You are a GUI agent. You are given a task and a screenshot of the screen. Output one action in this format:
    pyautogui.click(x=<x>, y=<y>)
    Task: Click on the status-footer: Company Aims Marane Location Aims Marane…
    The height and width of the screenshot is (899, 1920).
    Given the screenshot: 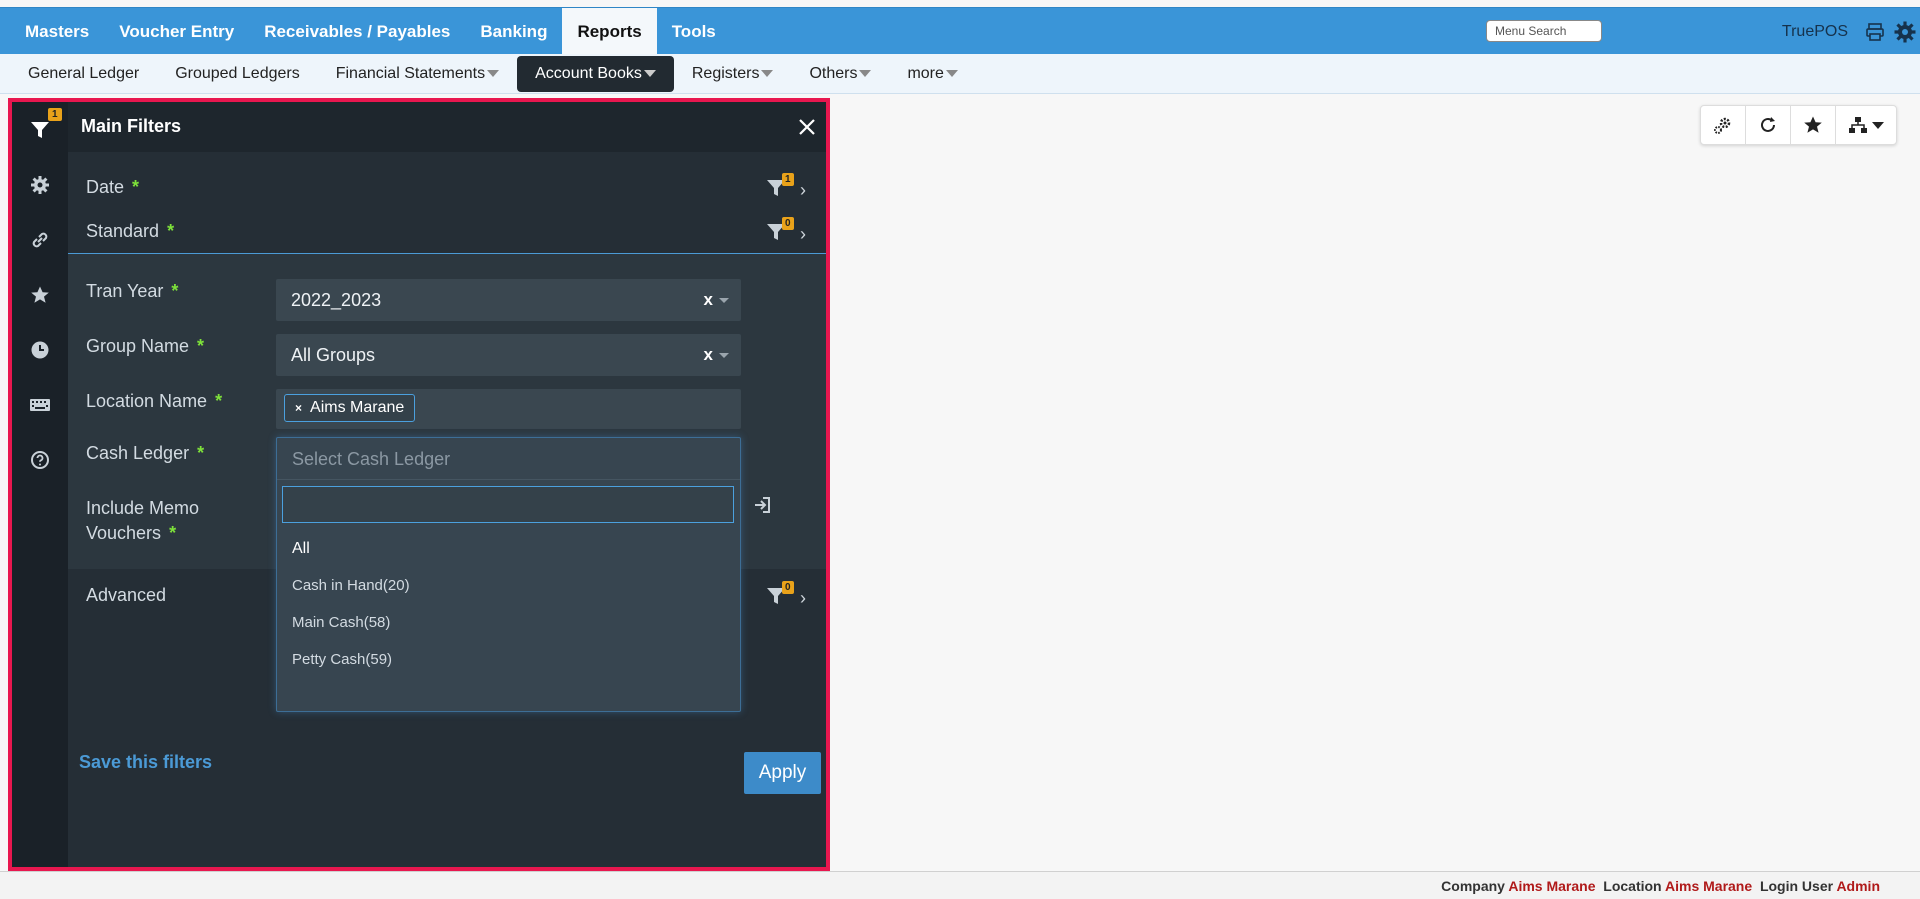 What is the action you would take?
    pyautogui.click(x=960, y=885)
    